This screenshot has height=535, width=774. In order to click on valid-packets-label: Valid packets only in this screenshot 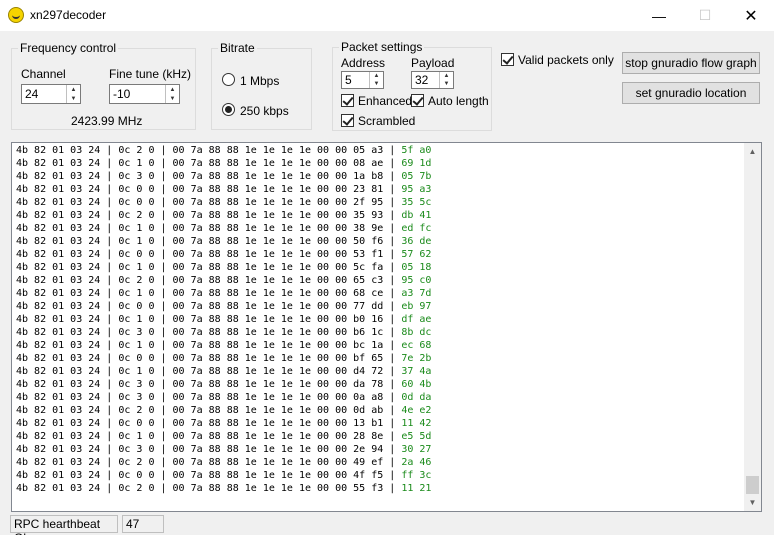, I will do `click(566, 60)`.